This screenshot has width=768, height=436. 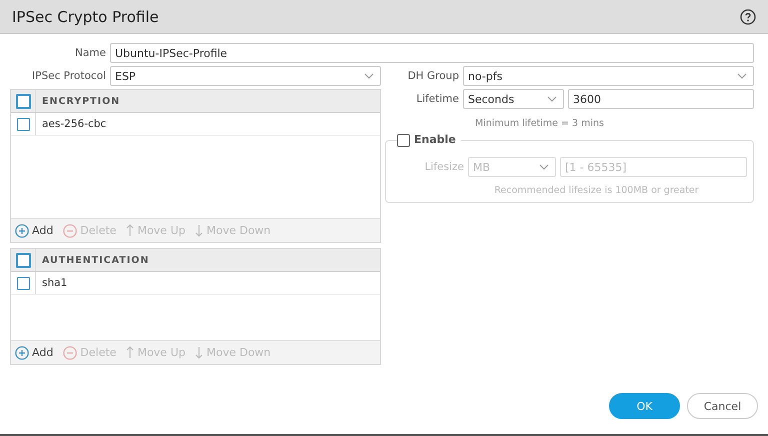 What do you see at coordinates (432, 53) in the screenshot?
I see `name-field: Ubuntu-IPSec-Profile` at bounding box center [432, 53].